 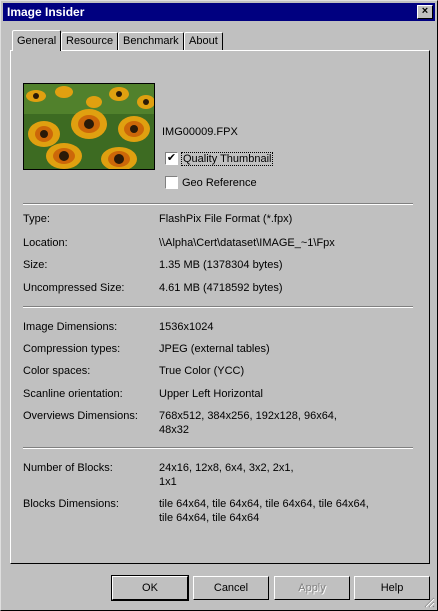 I want to click on image-dimensions-value: 1536x1024, so click(x=186, y=327).